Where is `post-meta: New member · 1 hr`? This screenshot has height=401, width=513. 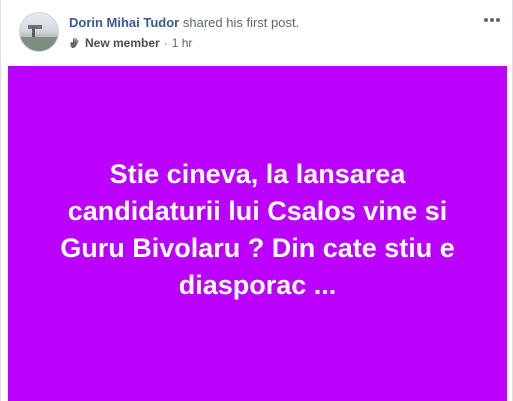
post-meta: New member · 1 hr is located at coordinates (130, 43).